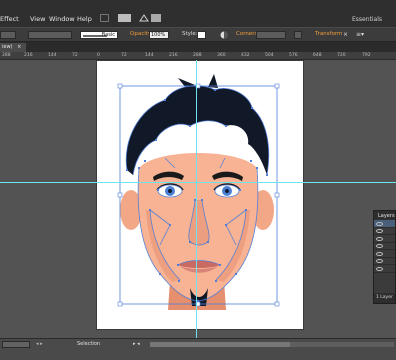 The width and height of the screenshot is (396, 360). I want to click on status-bar: ◂ ▸ Selection ▸ ◂, so click(198, 349).